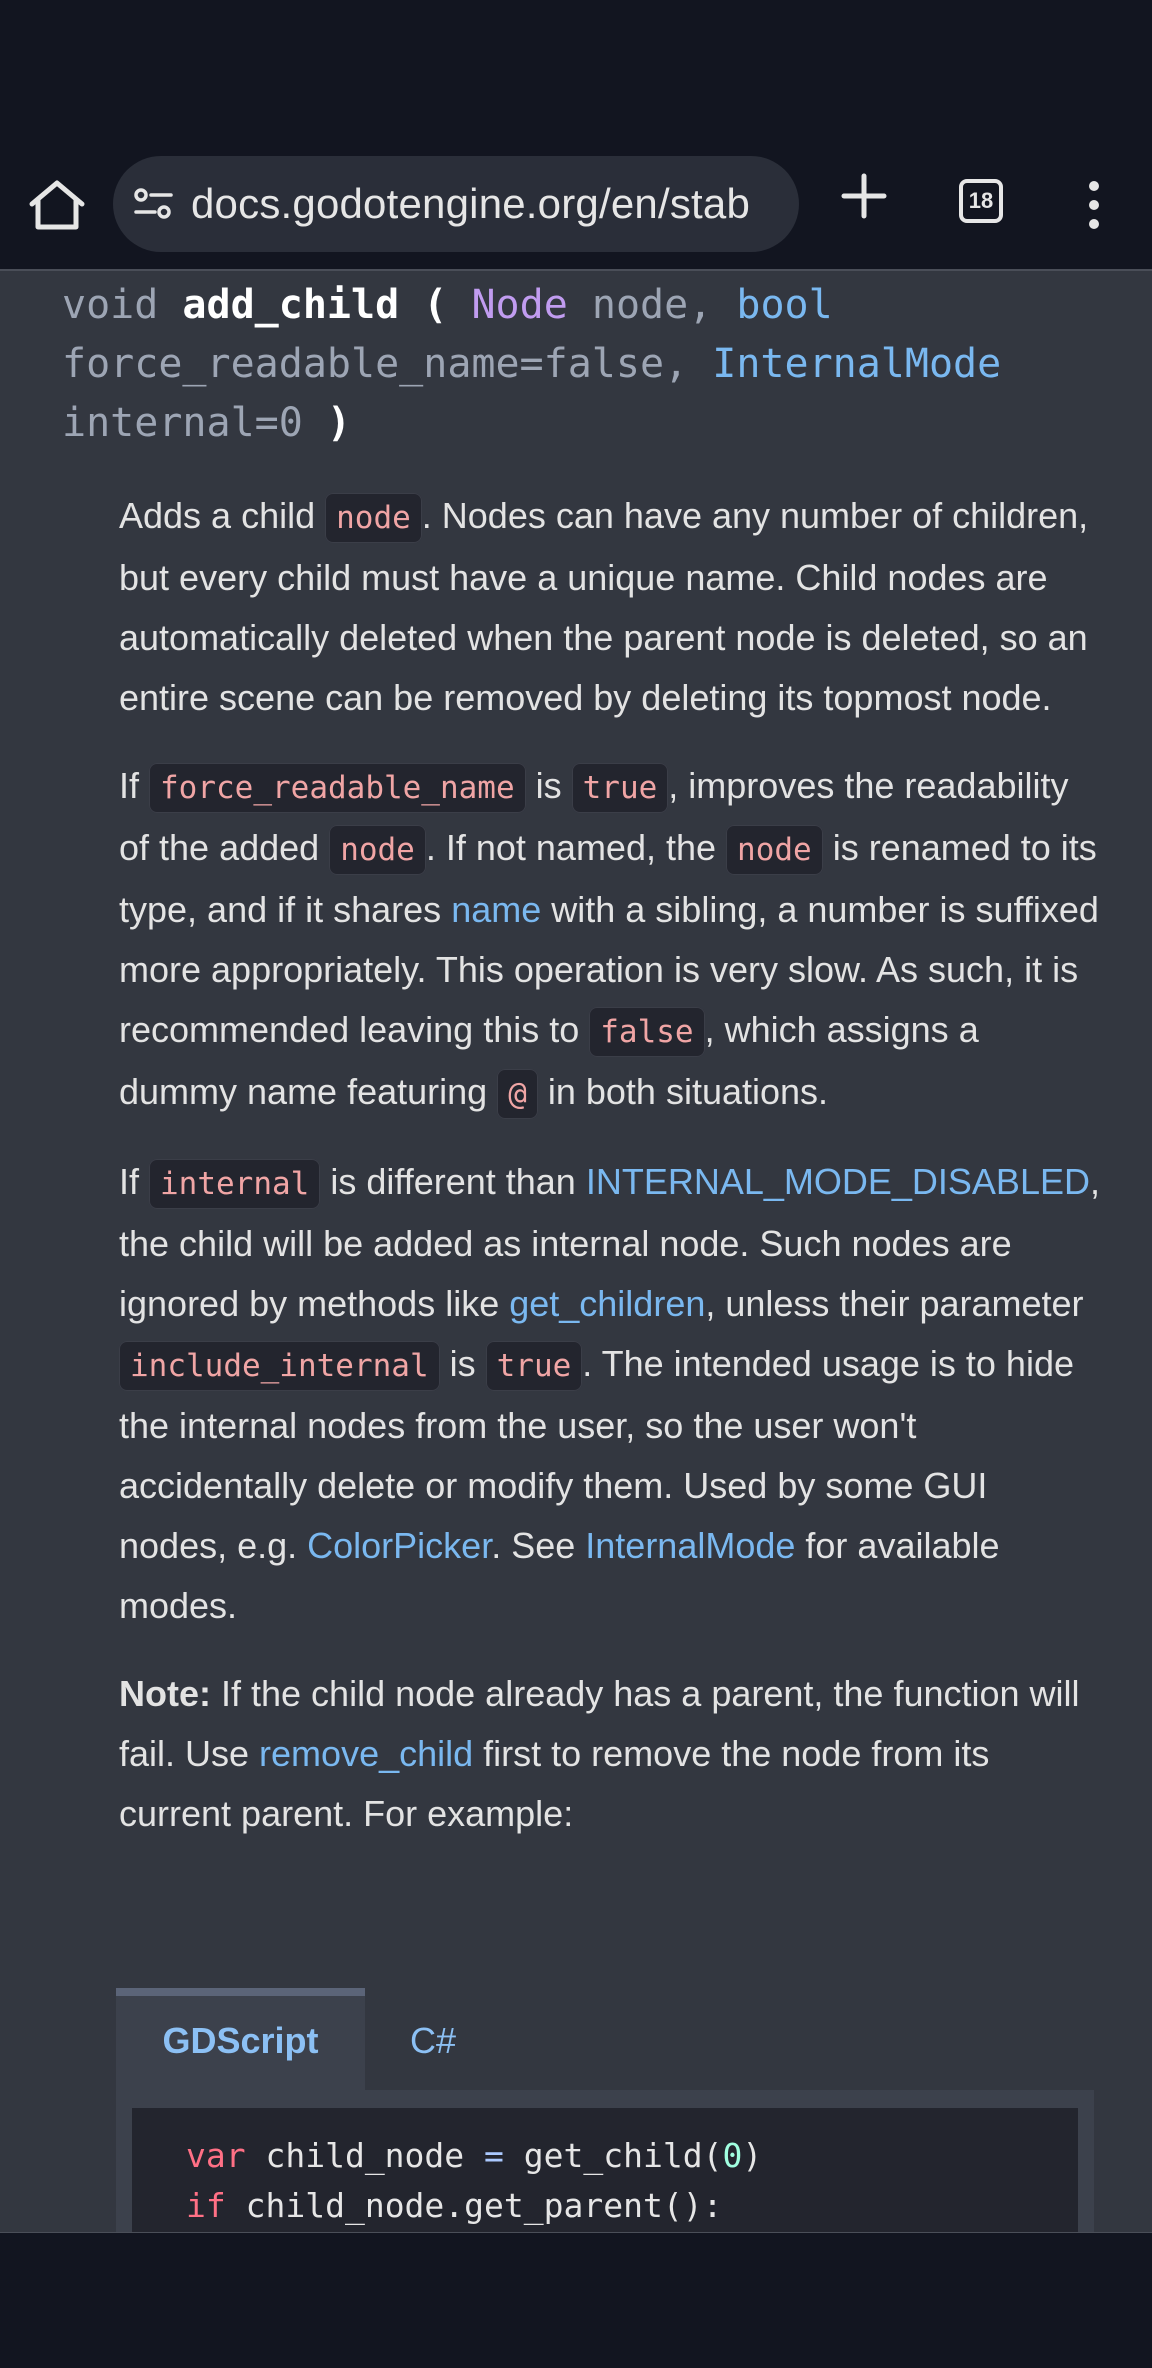  I want to click on inline-code: @, so click(517, 1094).